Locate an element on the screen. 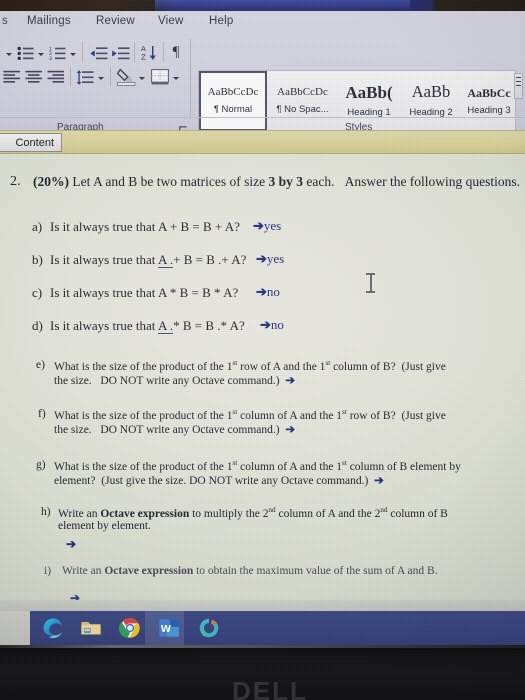 The height and width of the screenshot is (700, 525). item-d-answer: ➔no is located at coordinates (272, 325).